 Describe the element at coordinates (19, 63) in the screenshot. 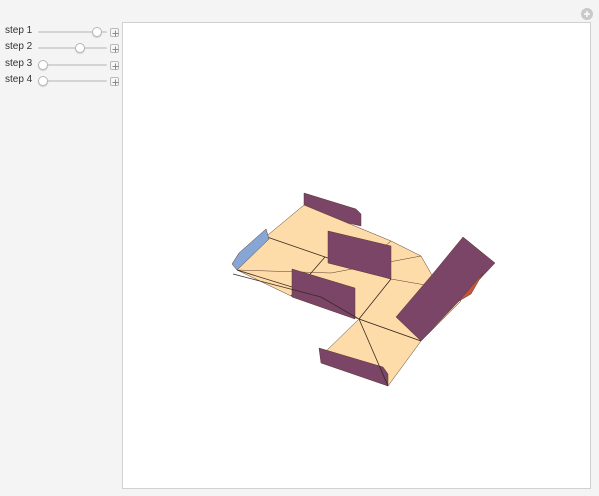

I see `control-label: step 3` at that location.